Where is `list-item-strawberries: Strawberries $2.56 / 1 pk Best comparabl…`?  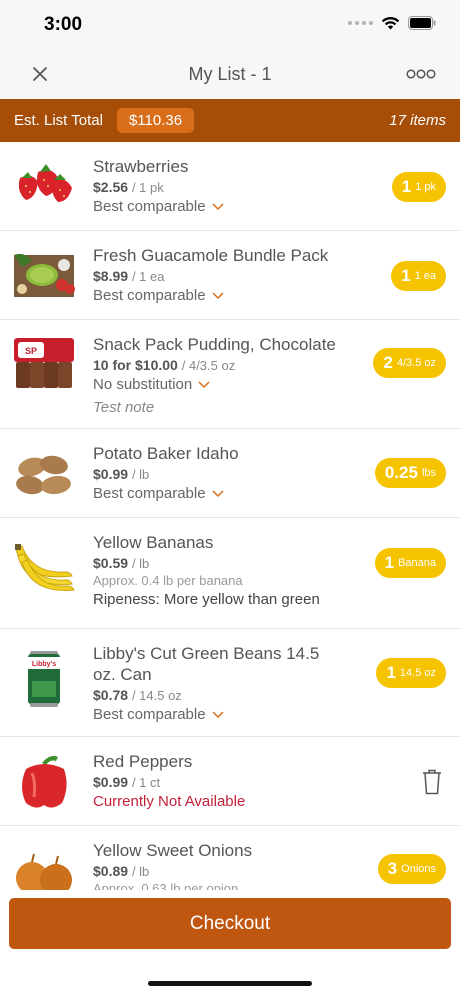
list-item-strawberries: Strawberries $2.56 / 1 pk Best comparabl… is located at coordinates (230, 186).